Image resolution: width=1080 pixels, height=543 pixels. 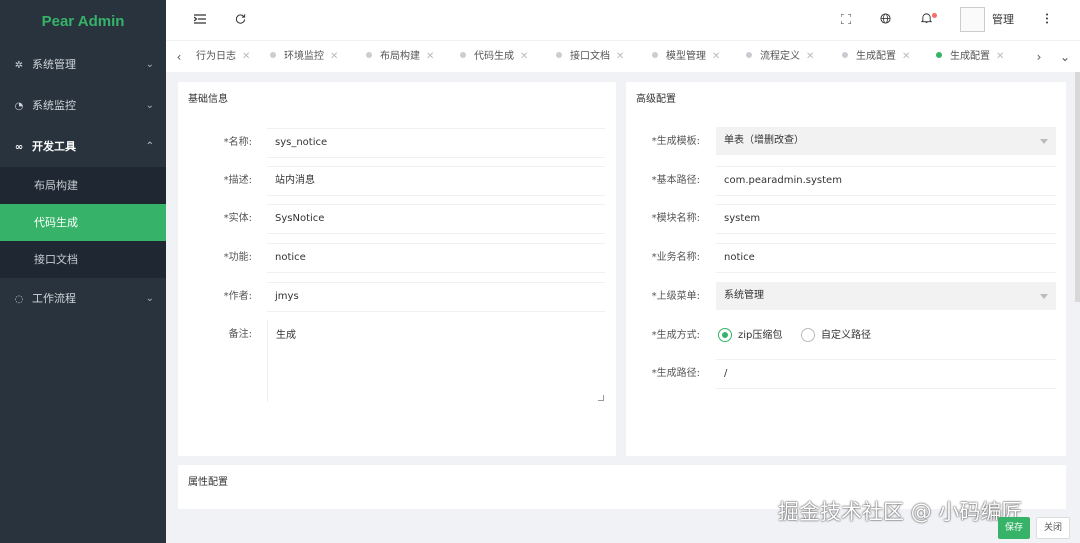 I want to click on app-logo: Pear Admin, so click(x=83, y=22).